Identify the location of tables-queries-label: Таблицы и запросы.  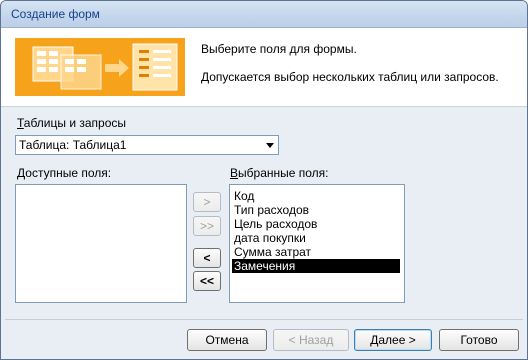
(72, 123).